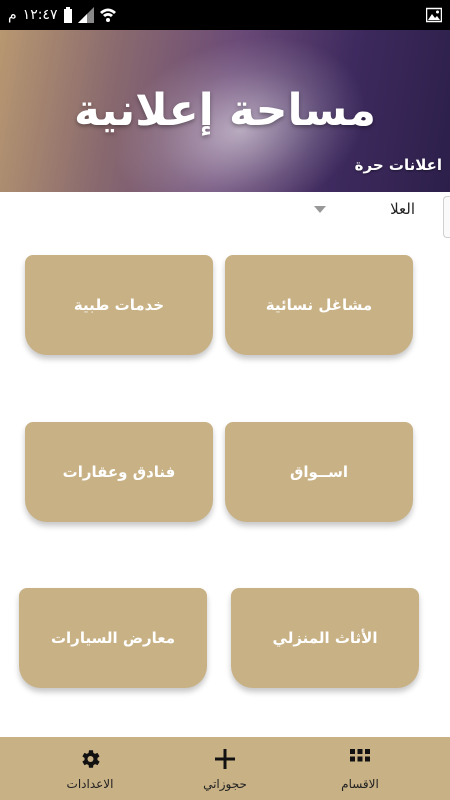  Describe the element at coordinates (446, 217) in the screenshot. I see `side-drawer-handle` at that location.